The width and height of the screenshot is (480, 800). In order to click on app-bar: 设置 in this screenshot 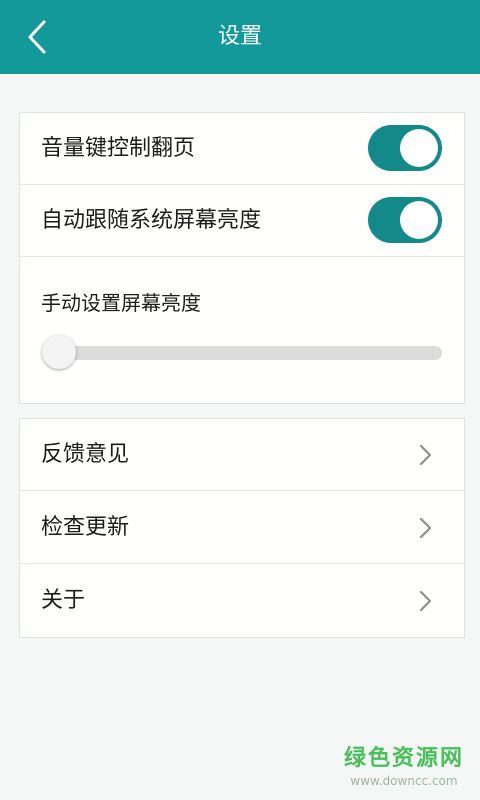, I will do `click(240, 37)`.